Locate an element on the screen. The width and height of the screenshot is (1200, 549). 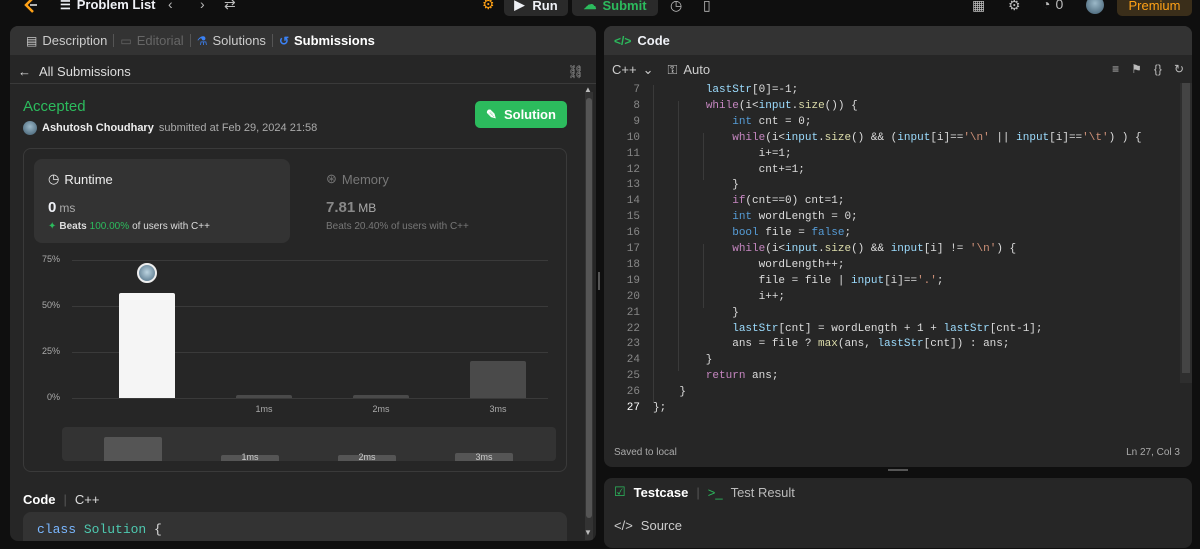
horizontal-resize-handle is located at coordinates (898, 470).